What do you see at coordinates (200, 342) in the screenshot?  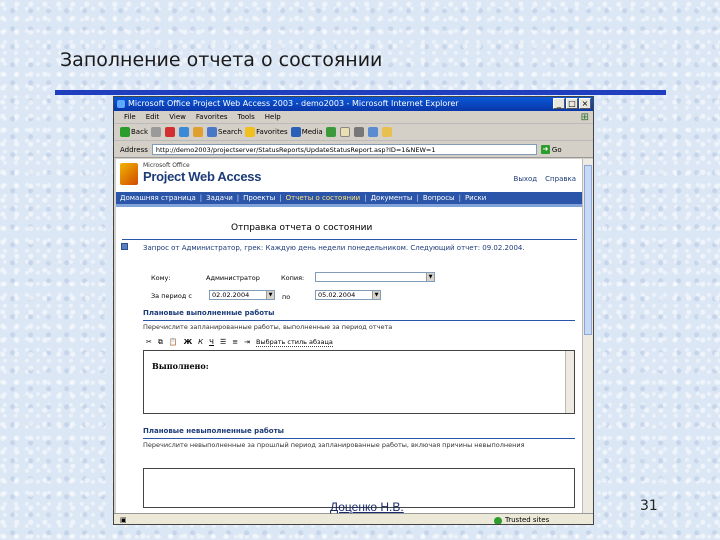 I see `italic-icon: К` at bounding box center [200, 342].